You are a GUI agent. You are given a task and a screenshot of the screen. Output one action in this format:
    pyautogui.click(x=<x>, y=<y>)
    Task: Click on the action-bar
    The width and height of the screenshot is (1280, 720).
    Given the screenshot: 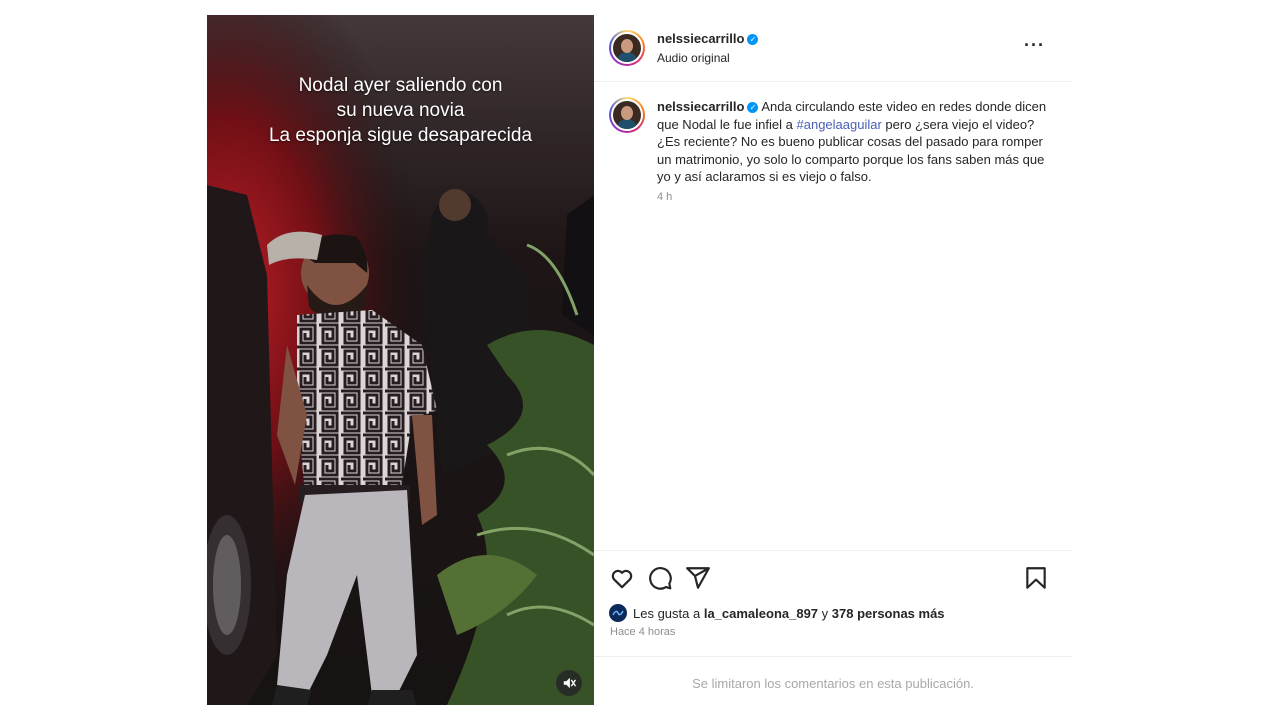 What is the action you would take?
    pyautogui.click(x=833, y=570)
    